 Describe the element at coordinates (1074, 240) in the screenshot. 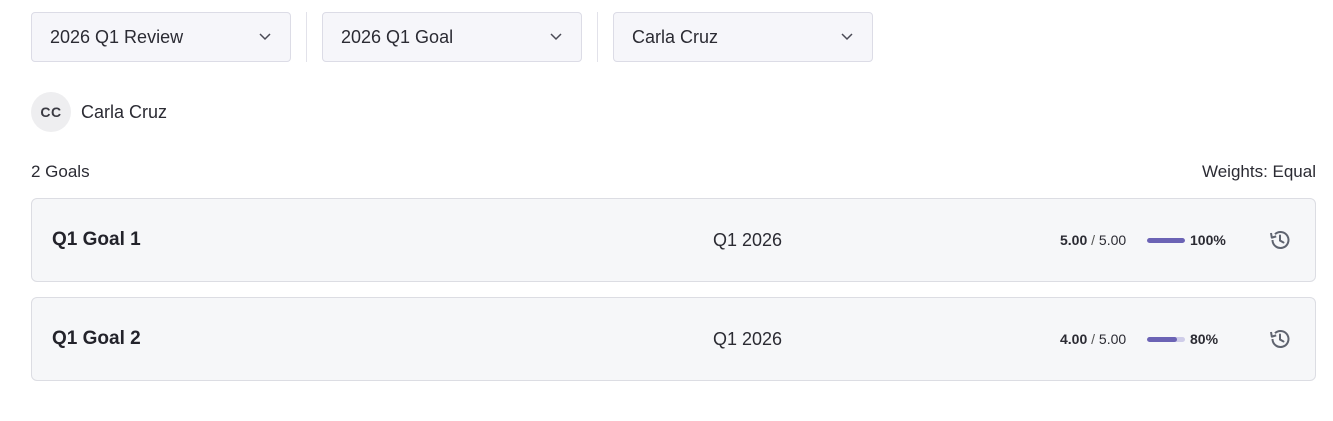

I see `score-earned: 5.00` at that location.